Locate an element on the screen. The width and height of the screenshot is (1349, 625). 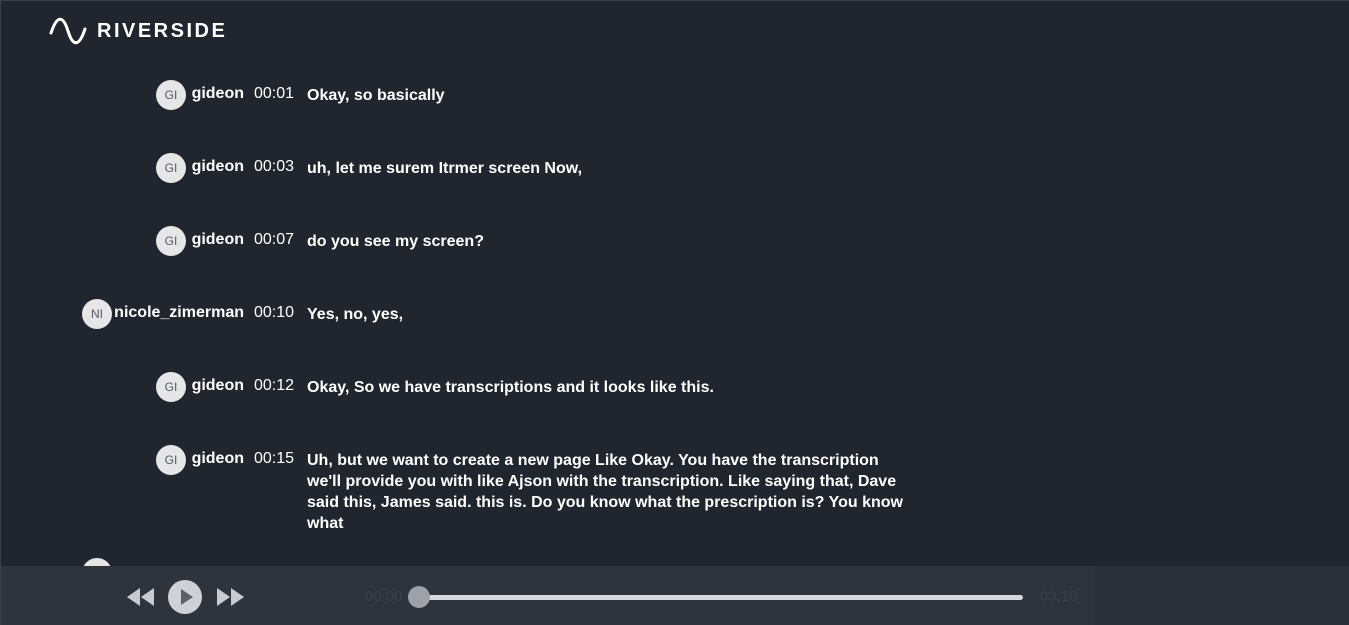
fast-forward-icon is located at coordinates (230, 597).